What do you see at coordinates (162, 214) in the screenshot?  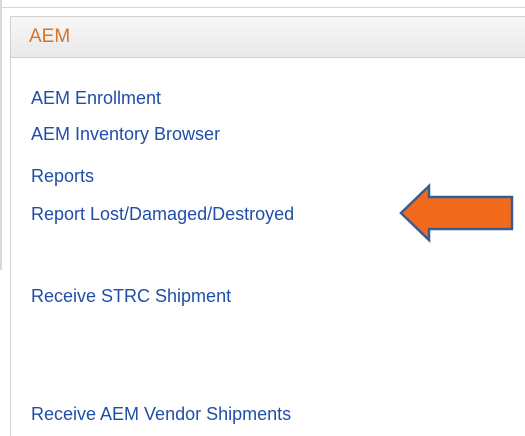 I see `report-lost-damaged-destroyed-link: Report Lost/Damaged/Destroyed` at bounding box center [162, 214].